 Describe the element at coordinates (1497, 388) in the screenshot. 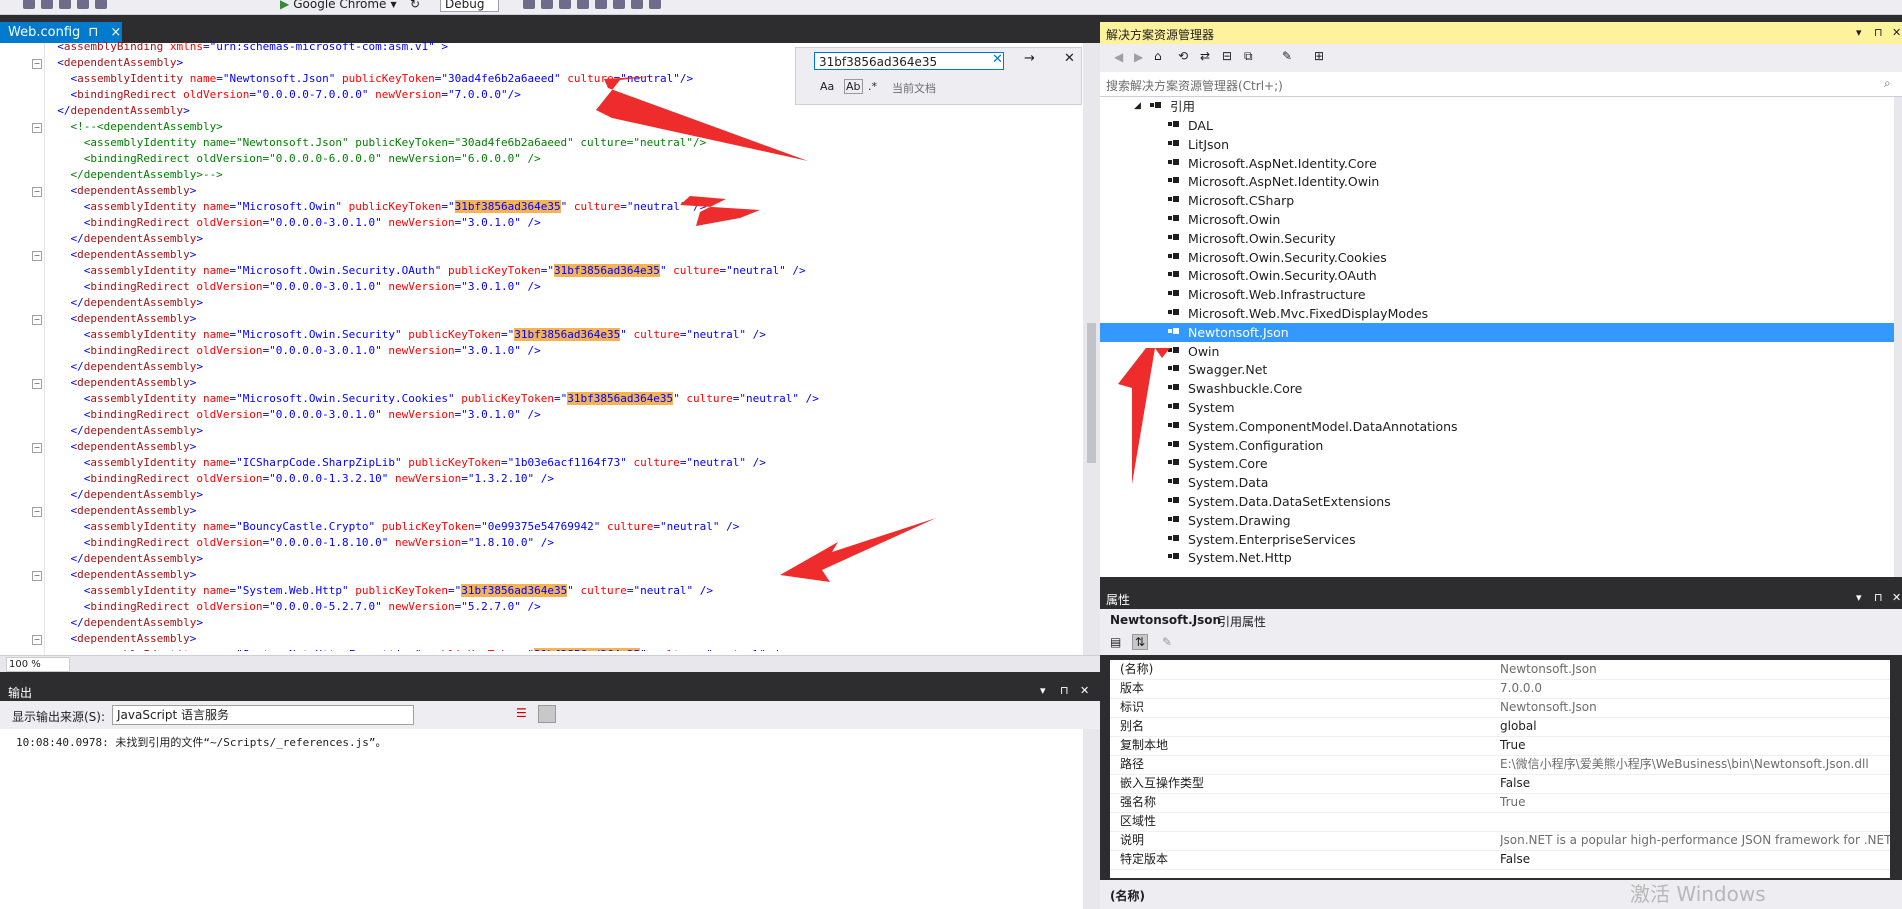

I see `tree-item-reference: Swashbuckle.Core` at that location.